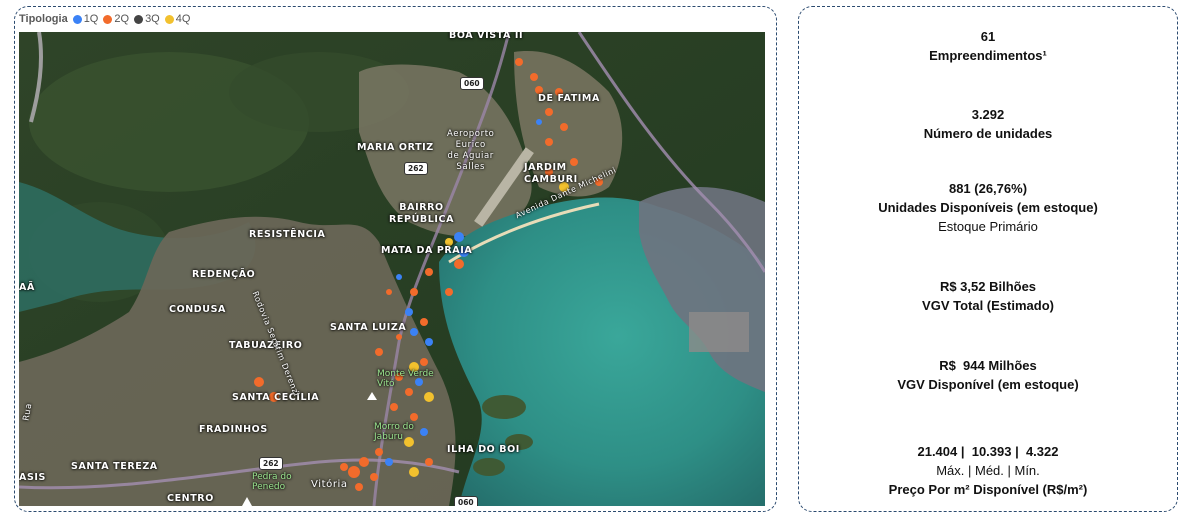  What do you see at coordinates (988, 305) in the screenshot?
I see `stat-vgv-total-label: VGV Total (Estimado)` at bounding box center [988, 305].